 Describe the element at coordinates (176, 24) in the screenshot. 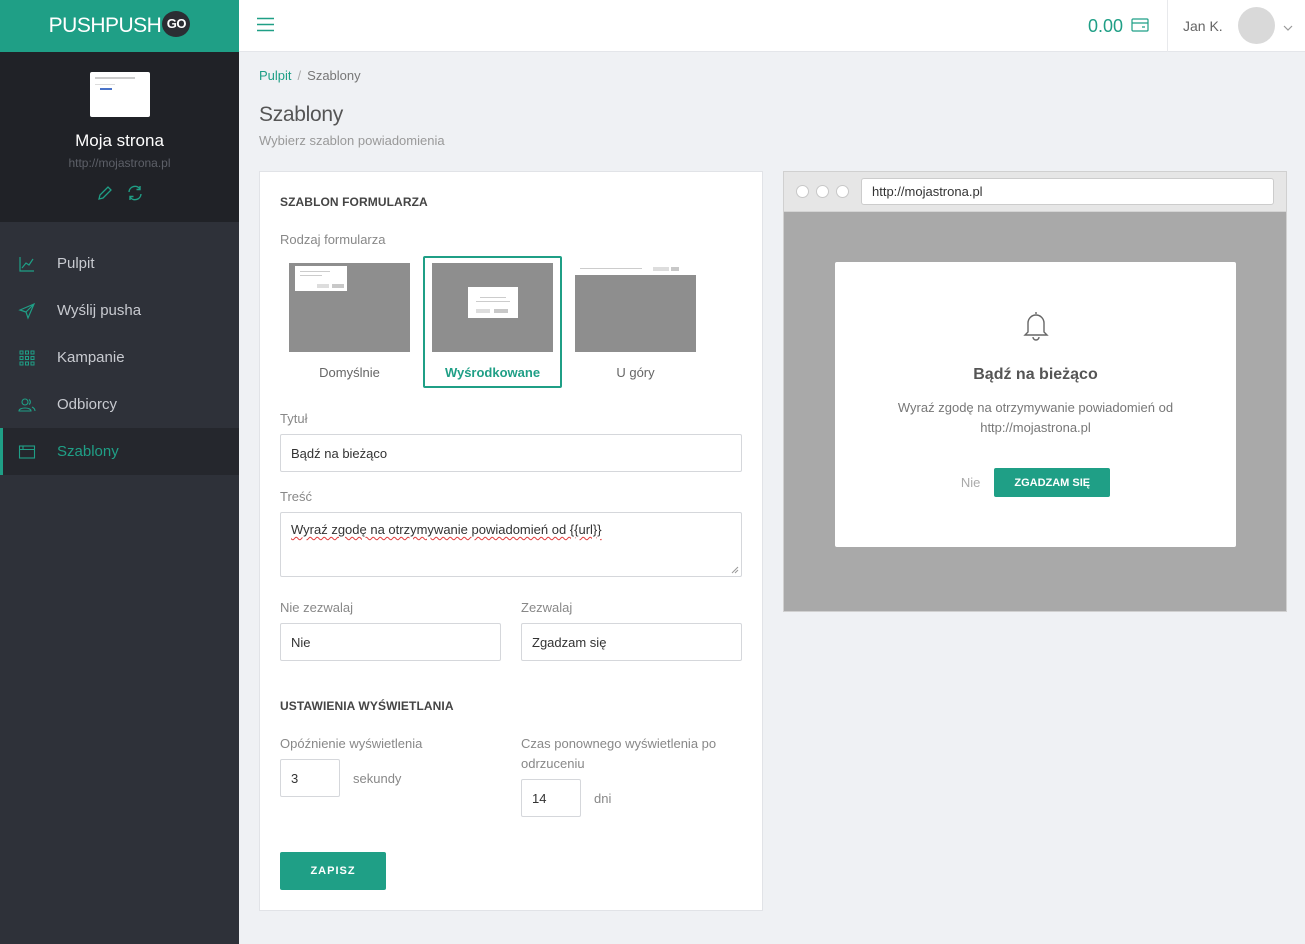

I see `logo-badge: GO` at that location.